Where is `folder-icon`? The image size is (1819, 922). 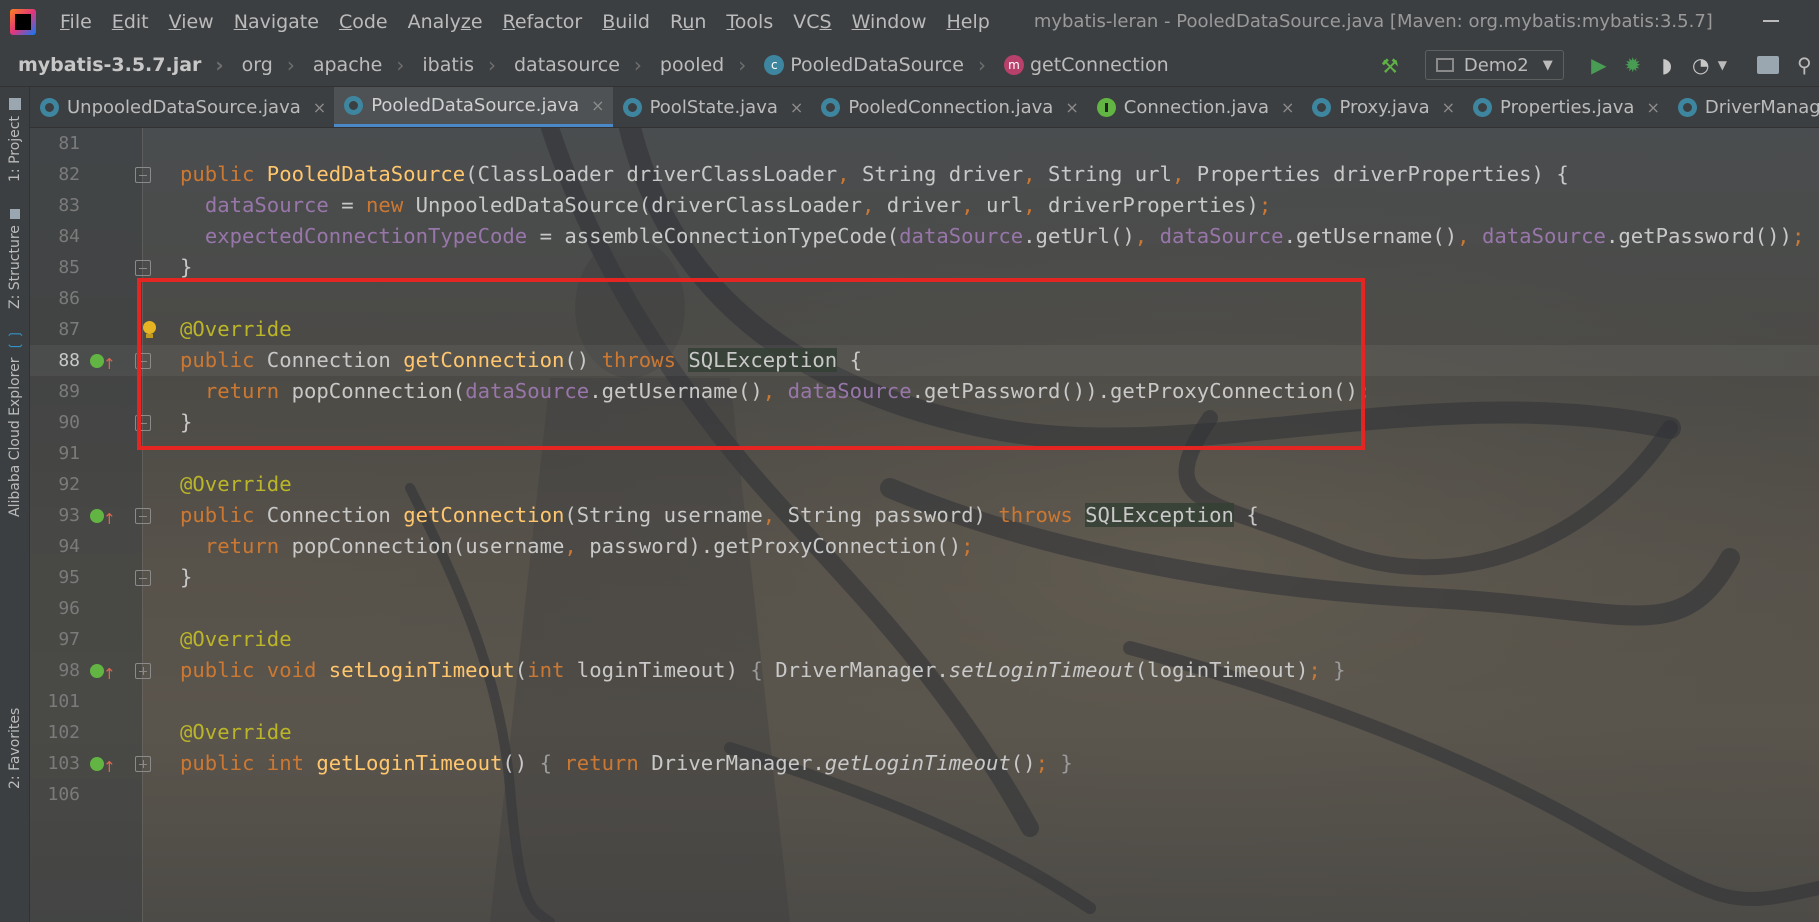 folder-icon is located at coordinates (15, 104).